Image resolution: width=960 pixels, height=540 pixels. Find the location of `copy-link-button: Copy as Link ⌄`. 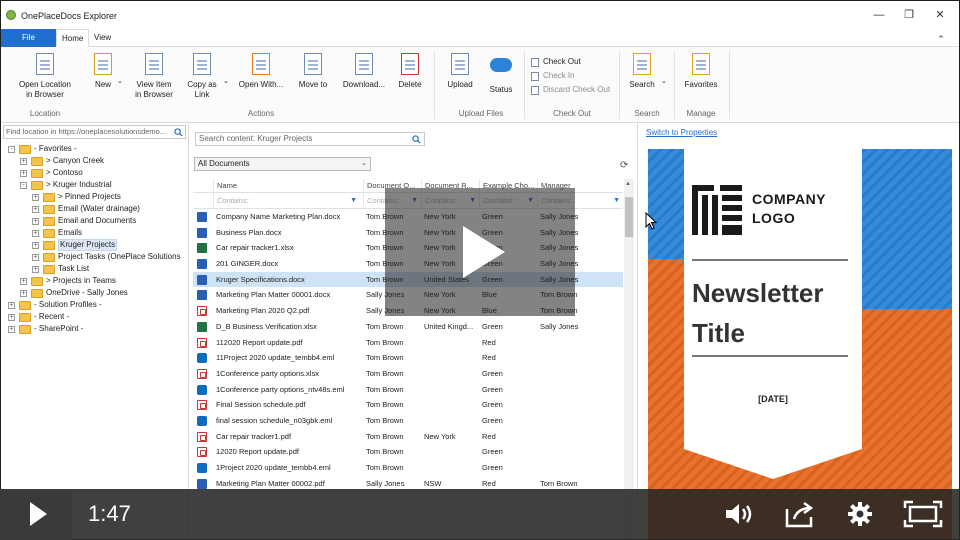

copy-link-button: Copy as Link ⌄ is located at coordinates (206, 76).